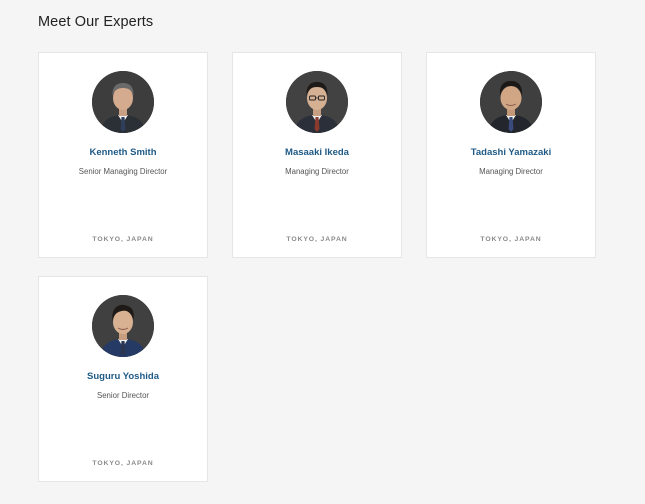 The height and width of the screenshot is (504, 645). I want to click on expert-role: Senior Director, so click(123, 395).